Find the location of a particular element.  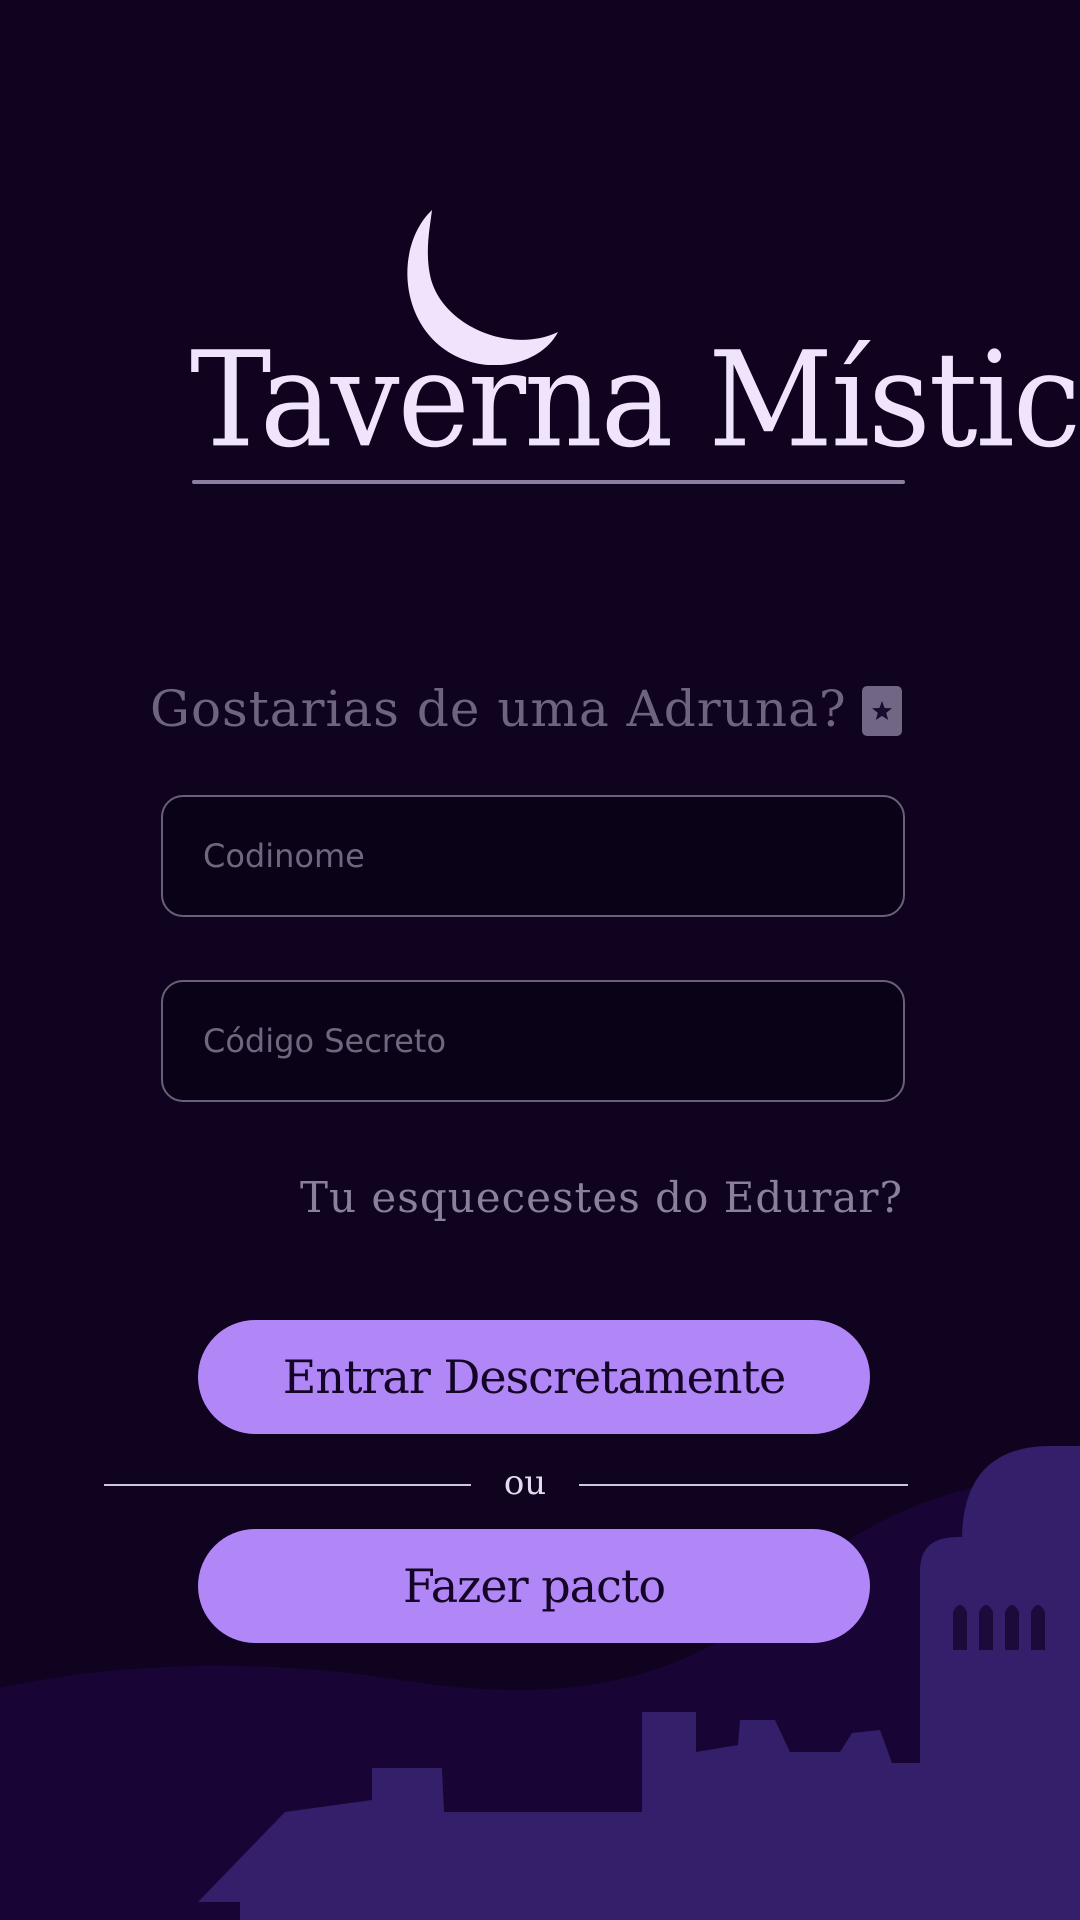

app-title: Taverna Mística is located at coordinates (635, 400).